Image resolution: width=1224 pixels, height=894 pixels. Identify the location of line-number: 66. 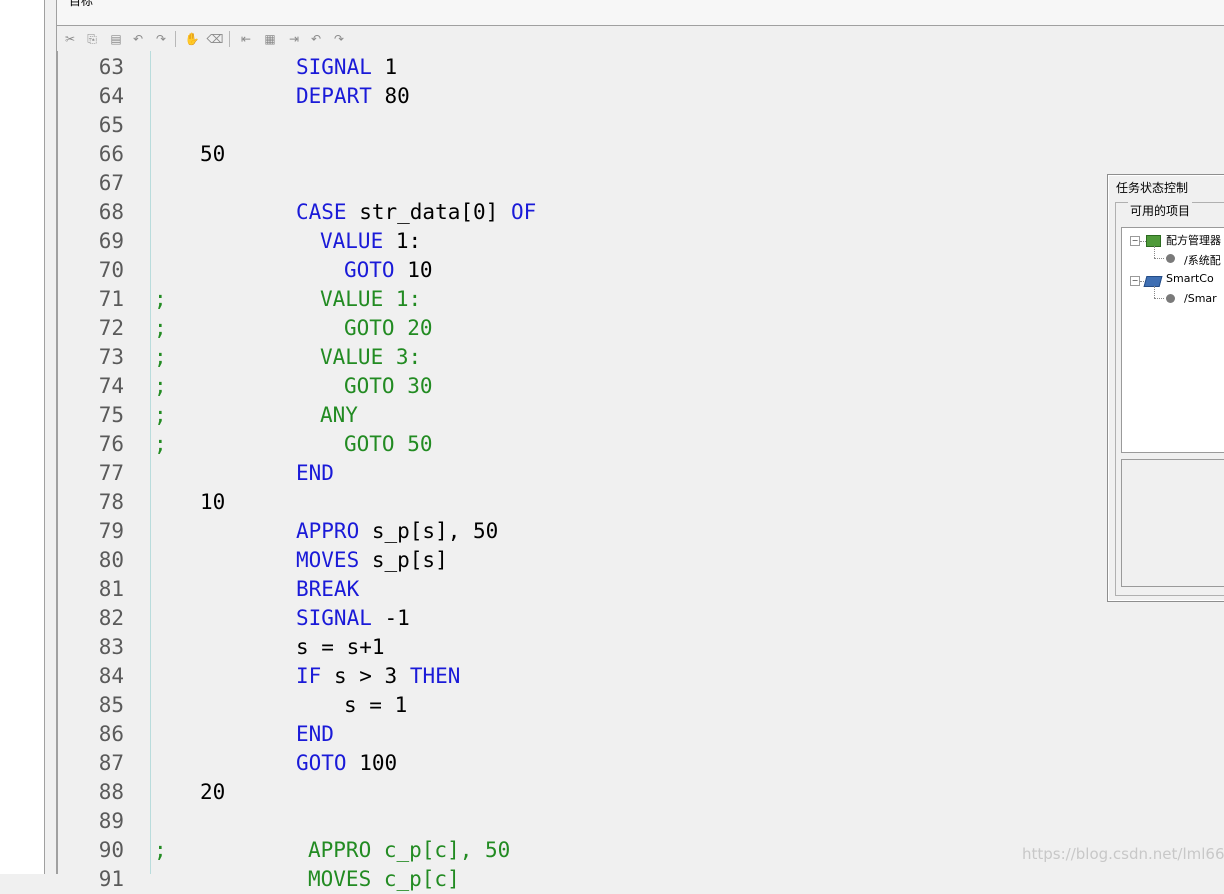
(111, 154).